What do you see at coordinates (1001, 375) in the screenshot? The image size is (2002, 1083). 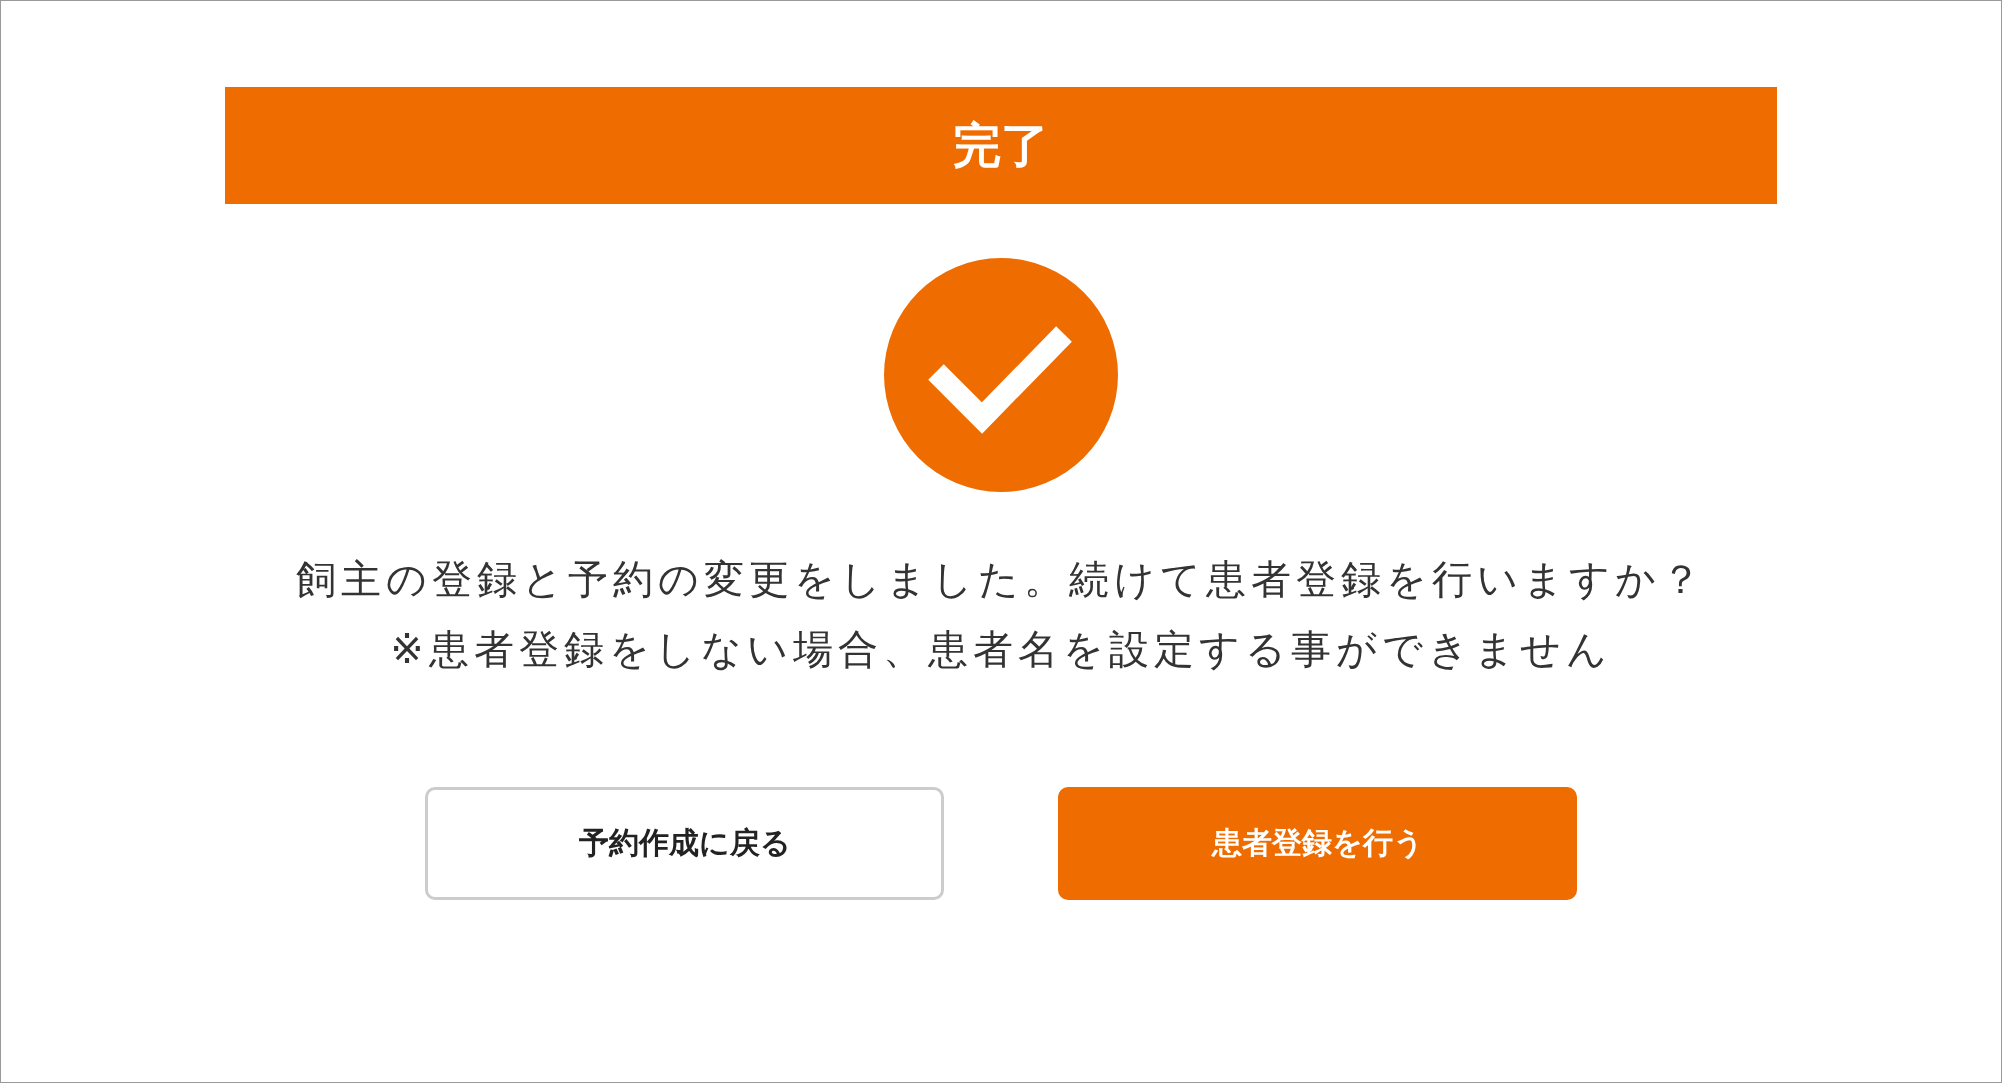 I see `checkmark-circle-icon` at bounding box center [1001, 375].